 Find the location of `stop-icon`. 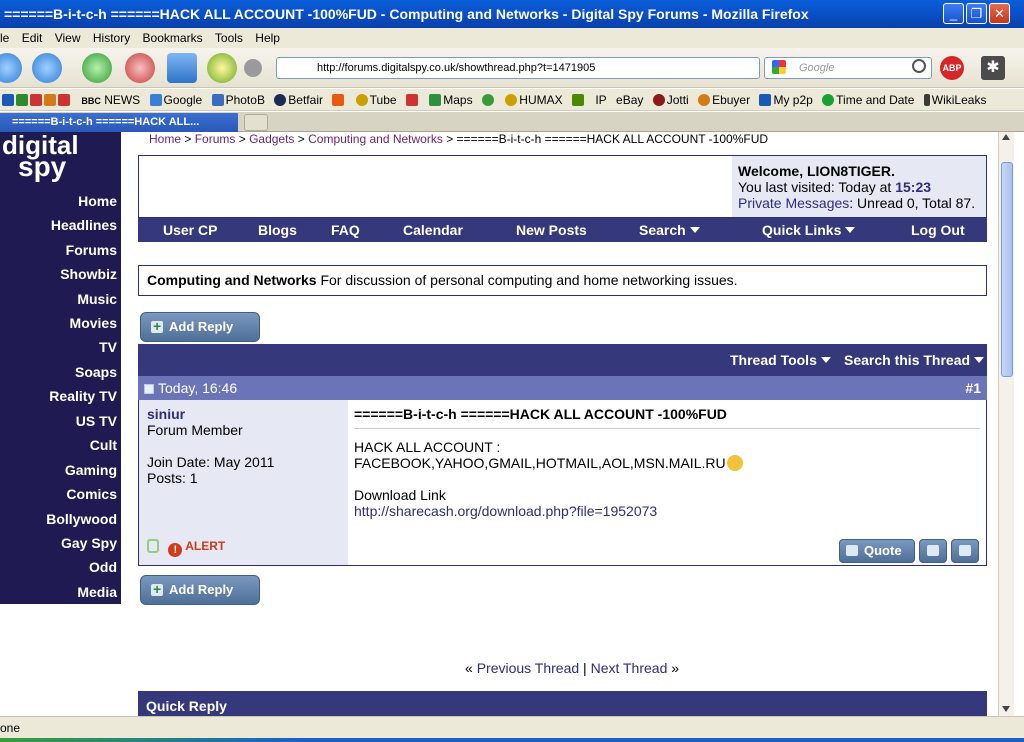

stop-icon is located at coordinates (140, 68).